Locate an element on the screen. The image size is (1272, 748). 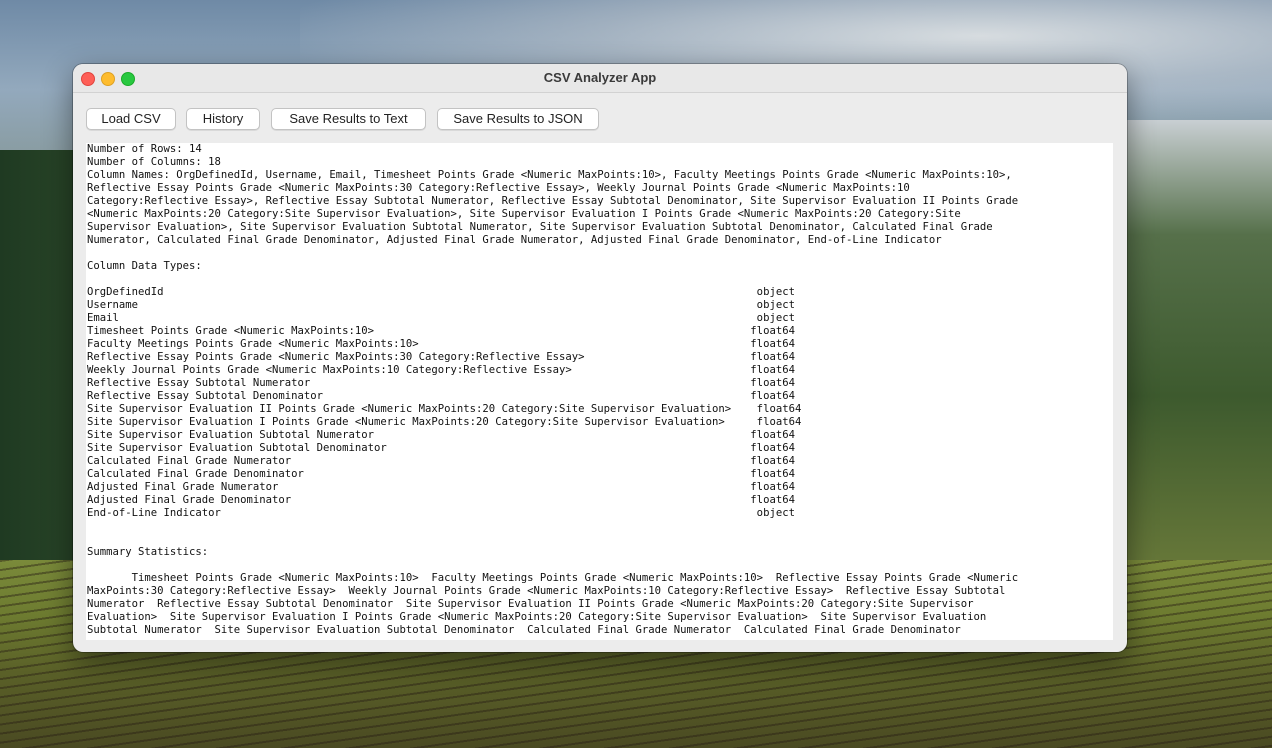
save-results-text-button: Save Results to Text is located at coordinates (348, 119).